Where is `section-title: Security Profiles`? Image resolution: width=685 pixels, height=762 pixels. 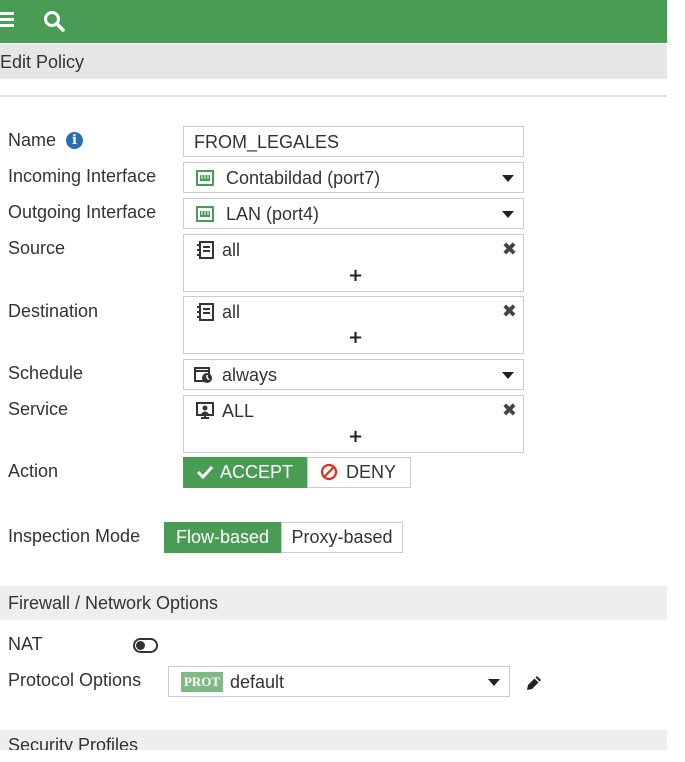 section-title: Security Profiles is located at coordinates (73, 742).